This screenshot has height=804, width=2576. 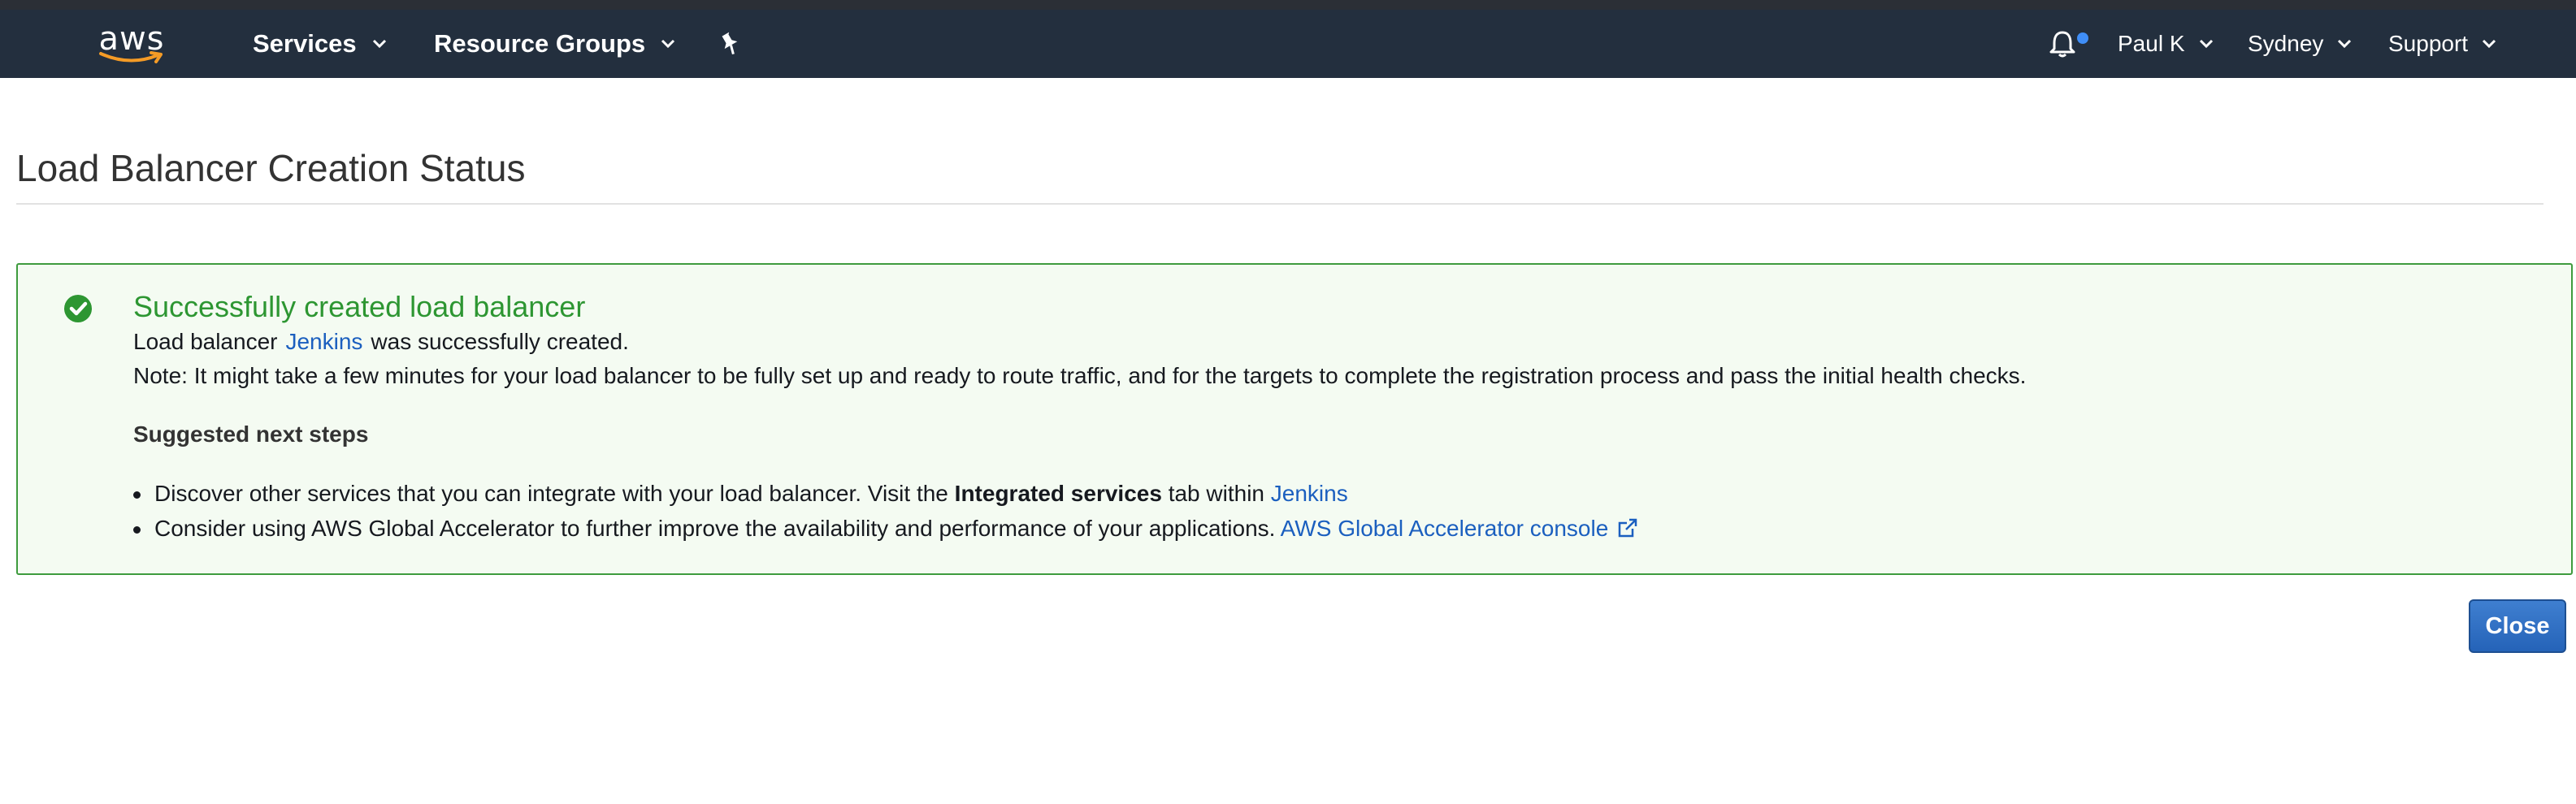 What do you see at coordinates (1216, 493) in the screenshot?
I see `step1-middle: tab within` at bounding box center [1216, 493].